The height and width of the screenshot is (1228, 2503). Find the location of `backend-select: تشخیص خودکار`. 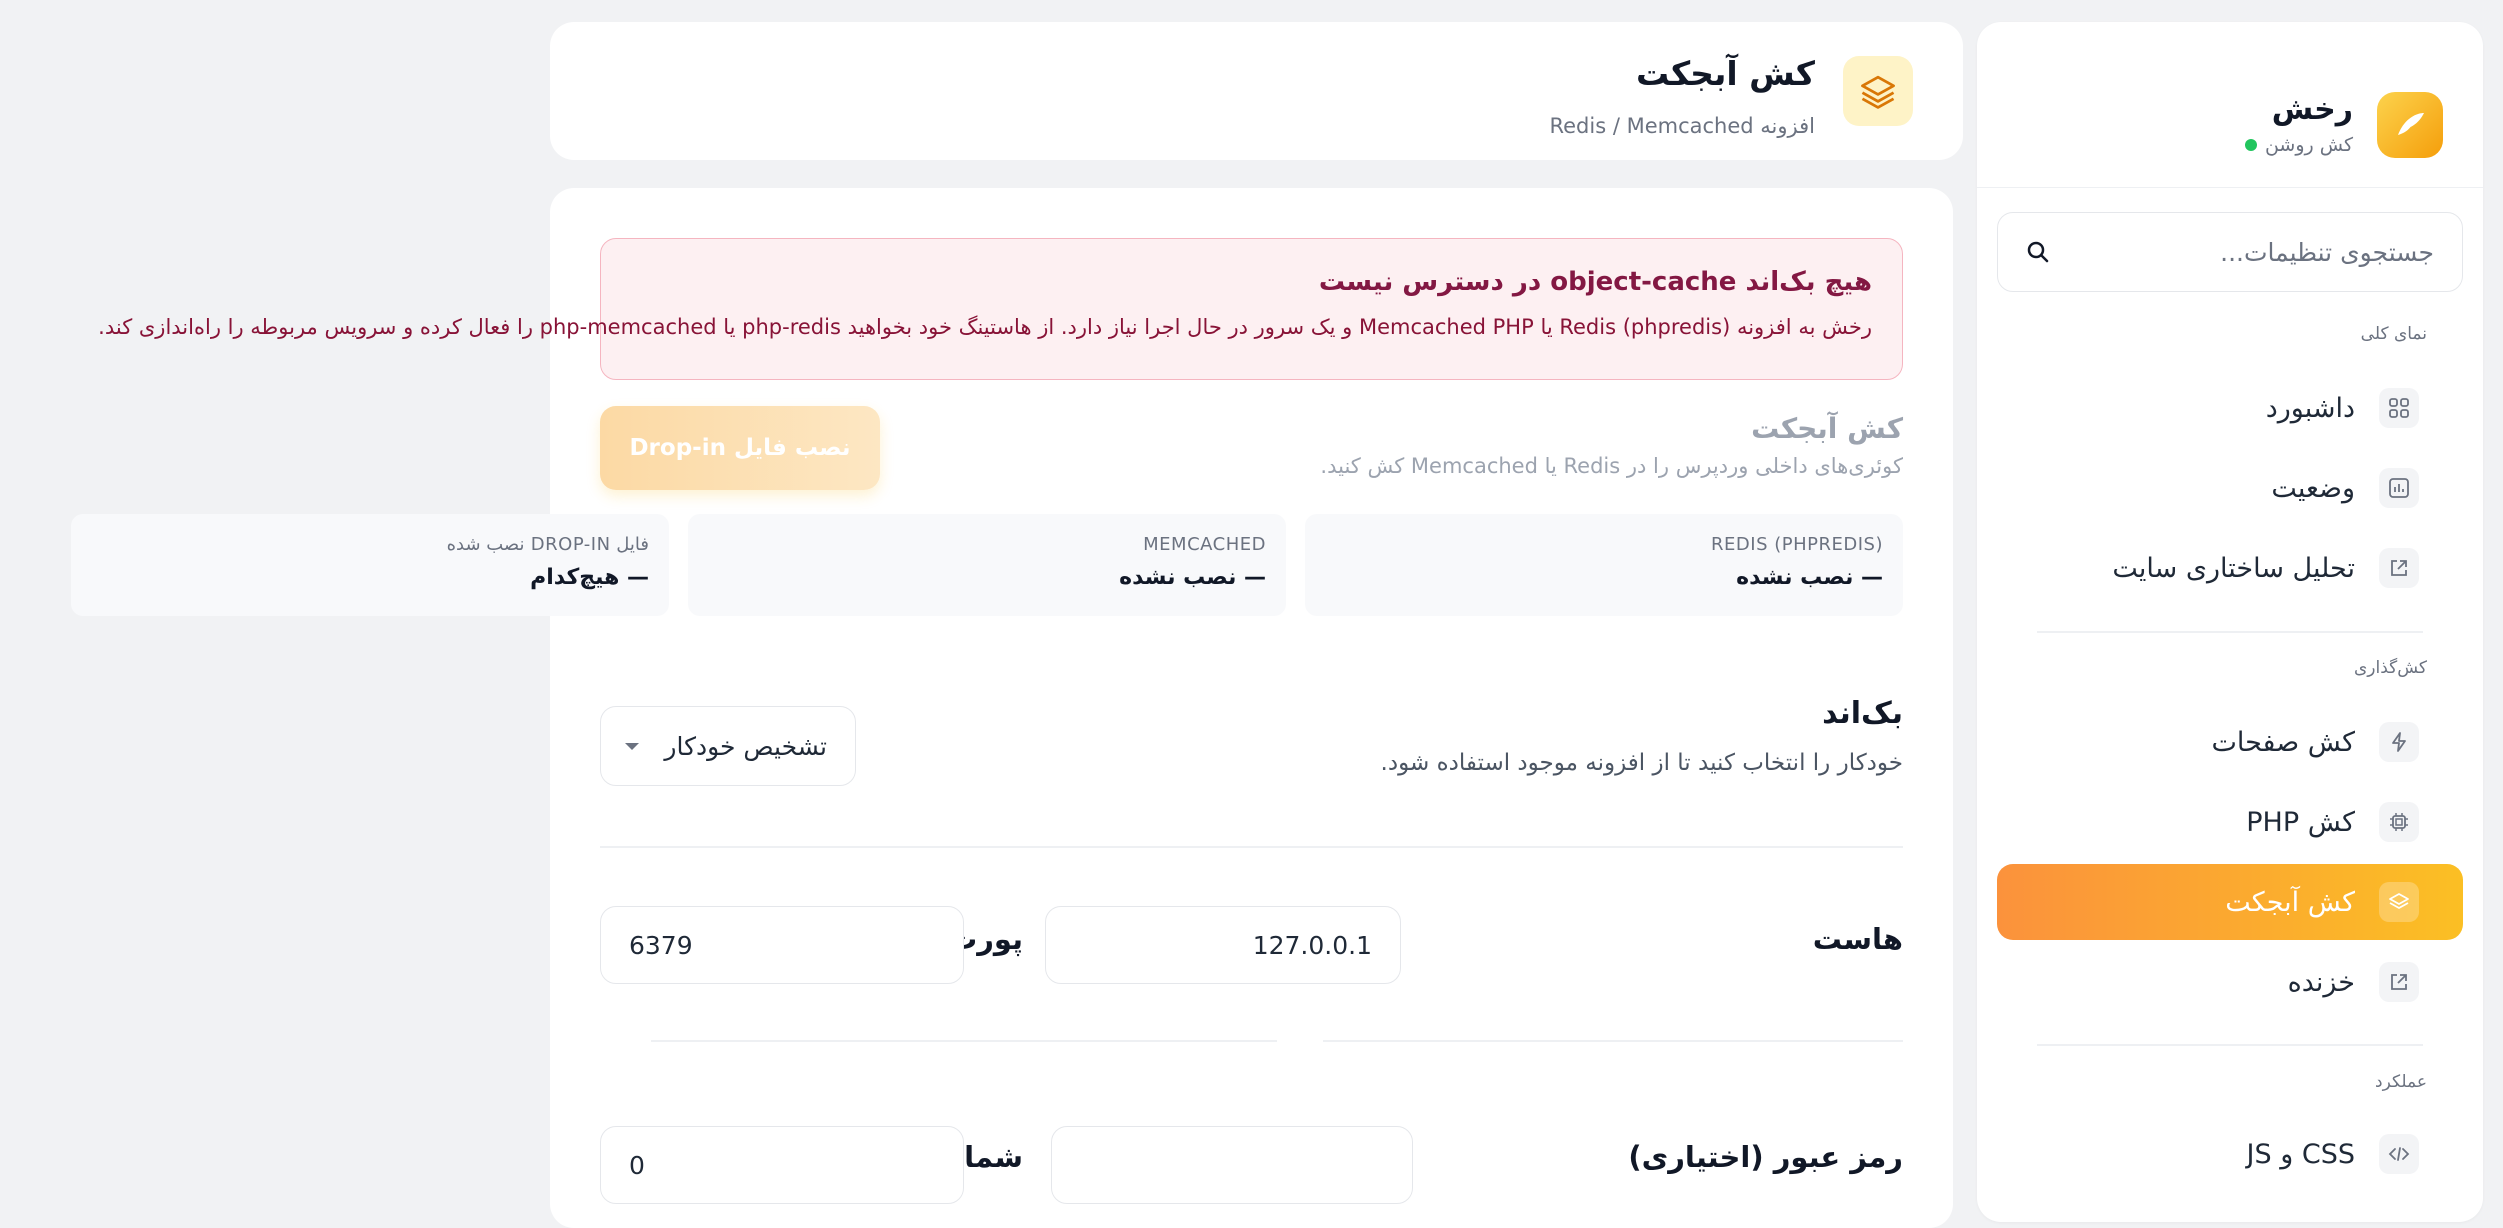

backend-select: تشخیص خودکار is located at coordinates (728, 746).